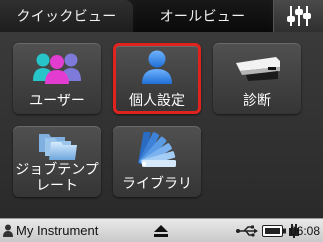 The image size is (323, 242). What do you see at coordinates (58, 147) in the screenshot?
I see `folders-icon` at bounding box center [58, 147].